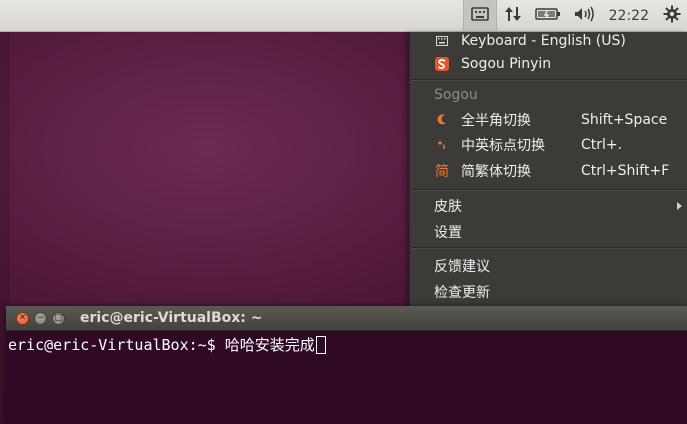  Describe the element at coordinates (679, 206) in the screenshot. I see `submenu-arrow-icon` at that location.